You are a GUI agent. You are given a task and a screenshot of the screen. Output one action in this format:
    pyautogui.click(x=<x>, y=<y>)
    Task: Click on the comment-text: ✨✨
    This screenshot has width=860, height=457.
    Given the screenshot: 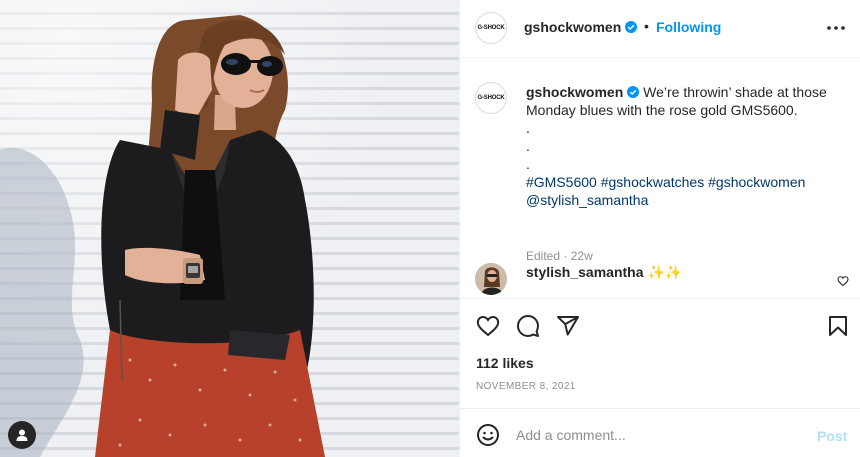 What is the action you would take?
    pyautogui.click(x=665, y=272)
    